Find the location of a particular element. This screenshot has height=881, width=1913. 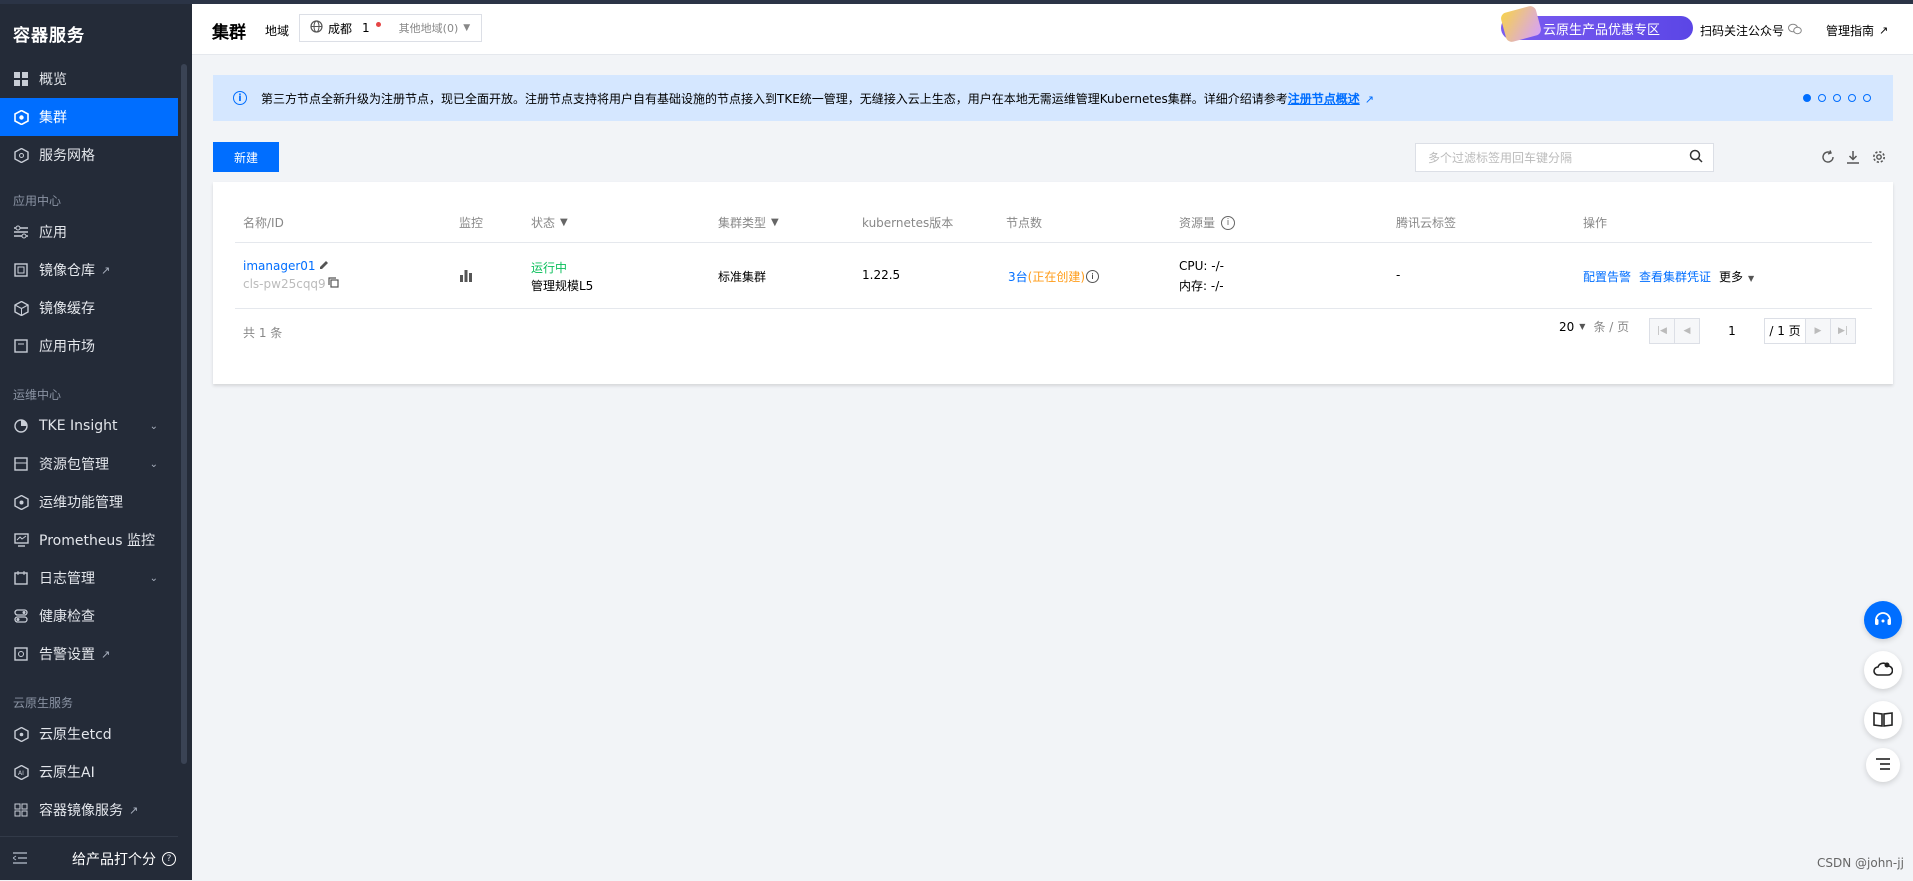

col-nodes: 节点数 is located at coordinates (1024, 223).